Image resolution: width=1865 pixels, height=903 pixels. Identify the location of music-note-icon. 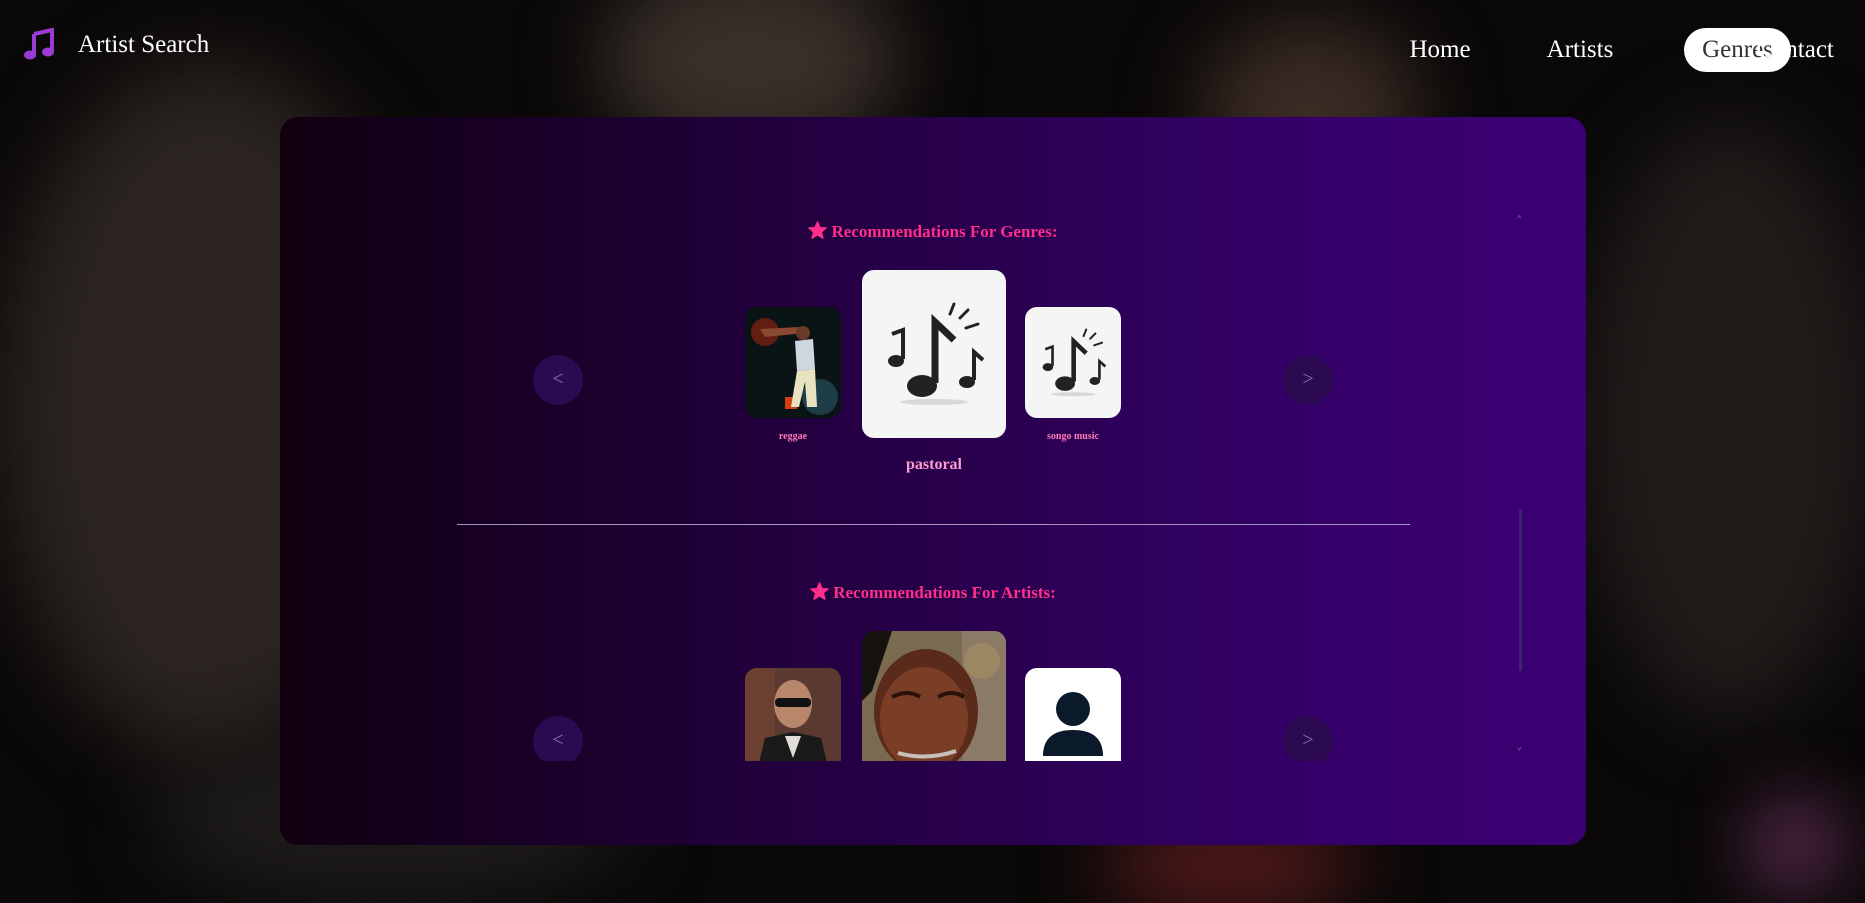
(39, 44).